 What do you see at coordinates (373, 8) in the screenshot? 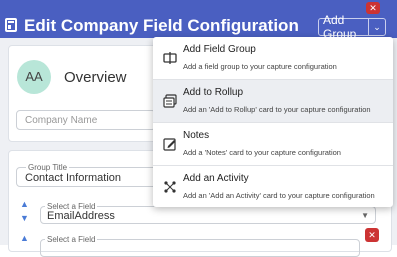
I see `close-icon: ✕` at bounding box center [373, 8].